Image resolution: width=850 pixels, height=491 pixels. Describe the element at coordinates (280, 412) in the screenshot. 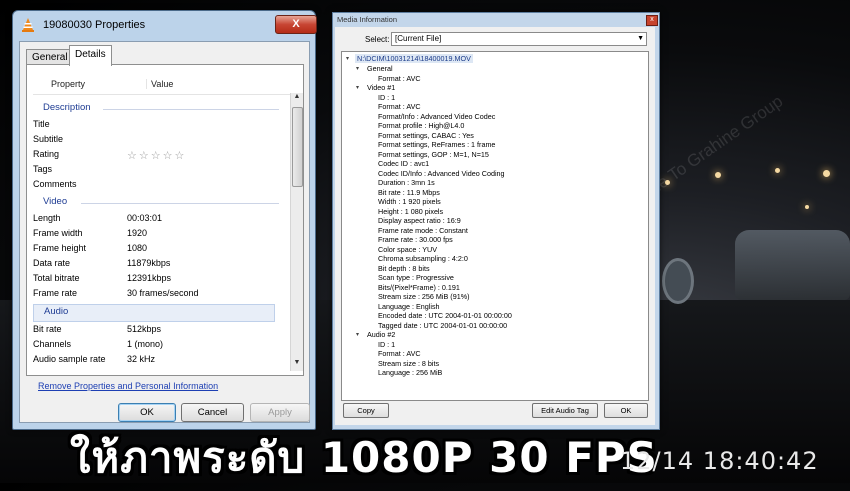

I see `apply-button: Apply` at that location.